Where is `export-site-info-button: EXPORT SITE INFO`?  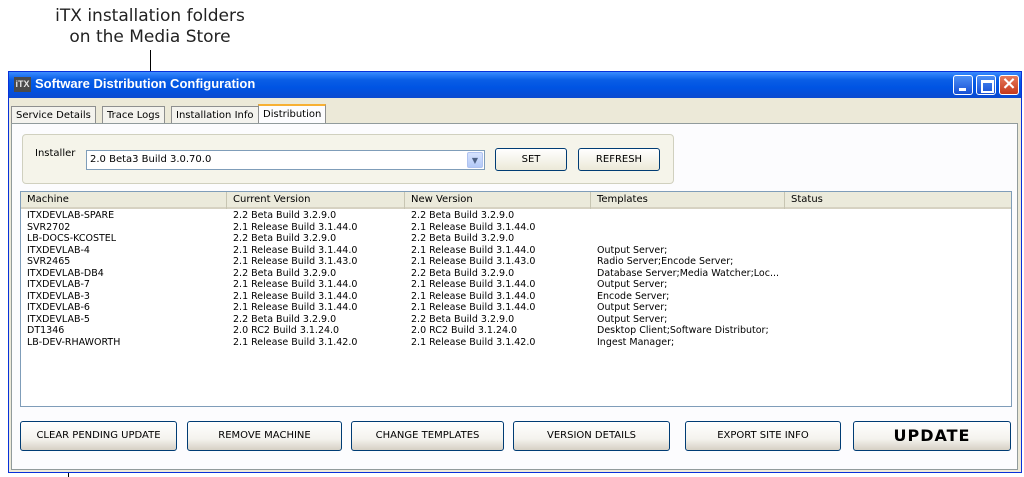 export-site-info-button: EXPORT SITE INFO is located at coordinates (763, 436).